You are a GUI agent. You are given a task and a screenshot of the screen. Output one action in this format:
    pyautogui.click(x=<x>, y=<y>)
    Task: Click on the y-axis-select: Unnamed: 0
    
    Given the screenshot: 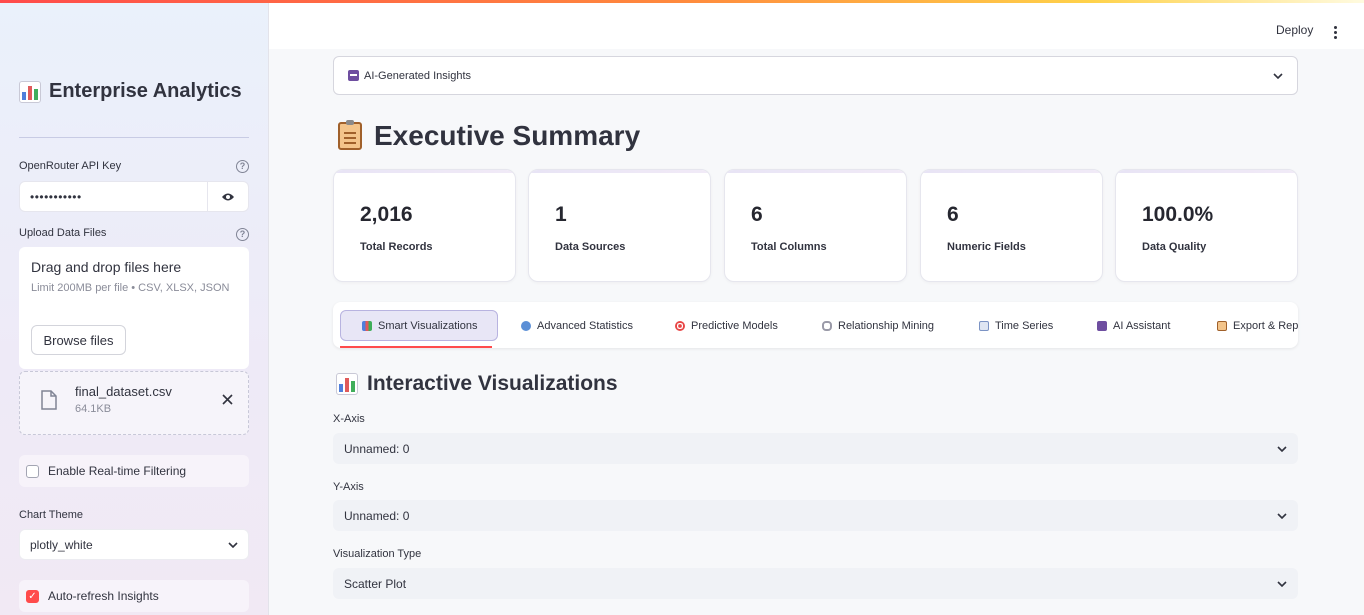 What is the action you would take?
    pyautogui.click(x=815, y=515)
    